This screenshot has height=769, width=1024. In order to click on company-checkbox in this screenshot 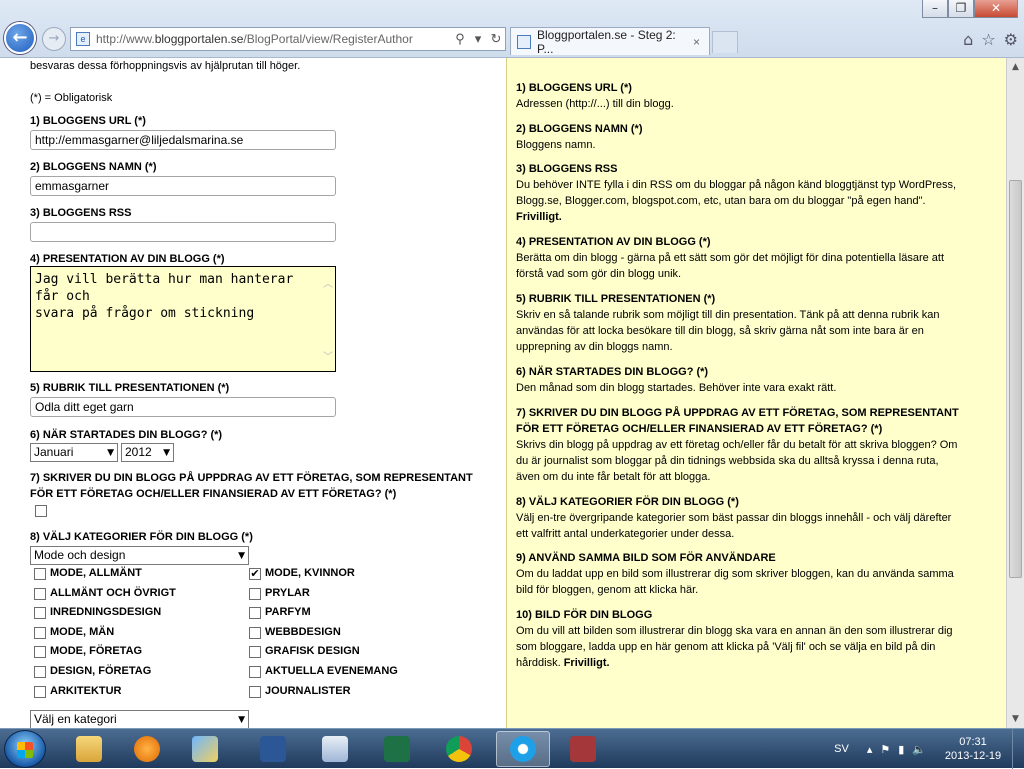, I will do `click(41, 511)`.